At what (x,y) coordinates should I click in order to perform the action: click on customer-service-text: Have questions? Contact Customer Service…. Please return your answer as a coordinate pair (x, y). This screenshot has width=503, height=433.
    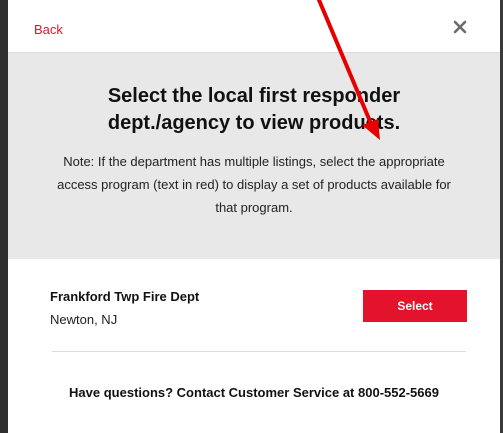
    Looking at the image, I should click on (254, 392).